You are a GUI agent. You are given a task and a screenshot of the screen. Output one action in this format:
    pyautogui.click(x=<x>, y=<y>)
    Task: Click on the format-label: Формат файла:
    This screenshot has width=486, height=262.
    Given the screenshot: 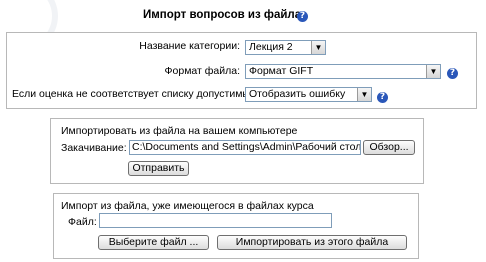 What is the action you would take?
    pyautogui.click(x=202, y=71)
    